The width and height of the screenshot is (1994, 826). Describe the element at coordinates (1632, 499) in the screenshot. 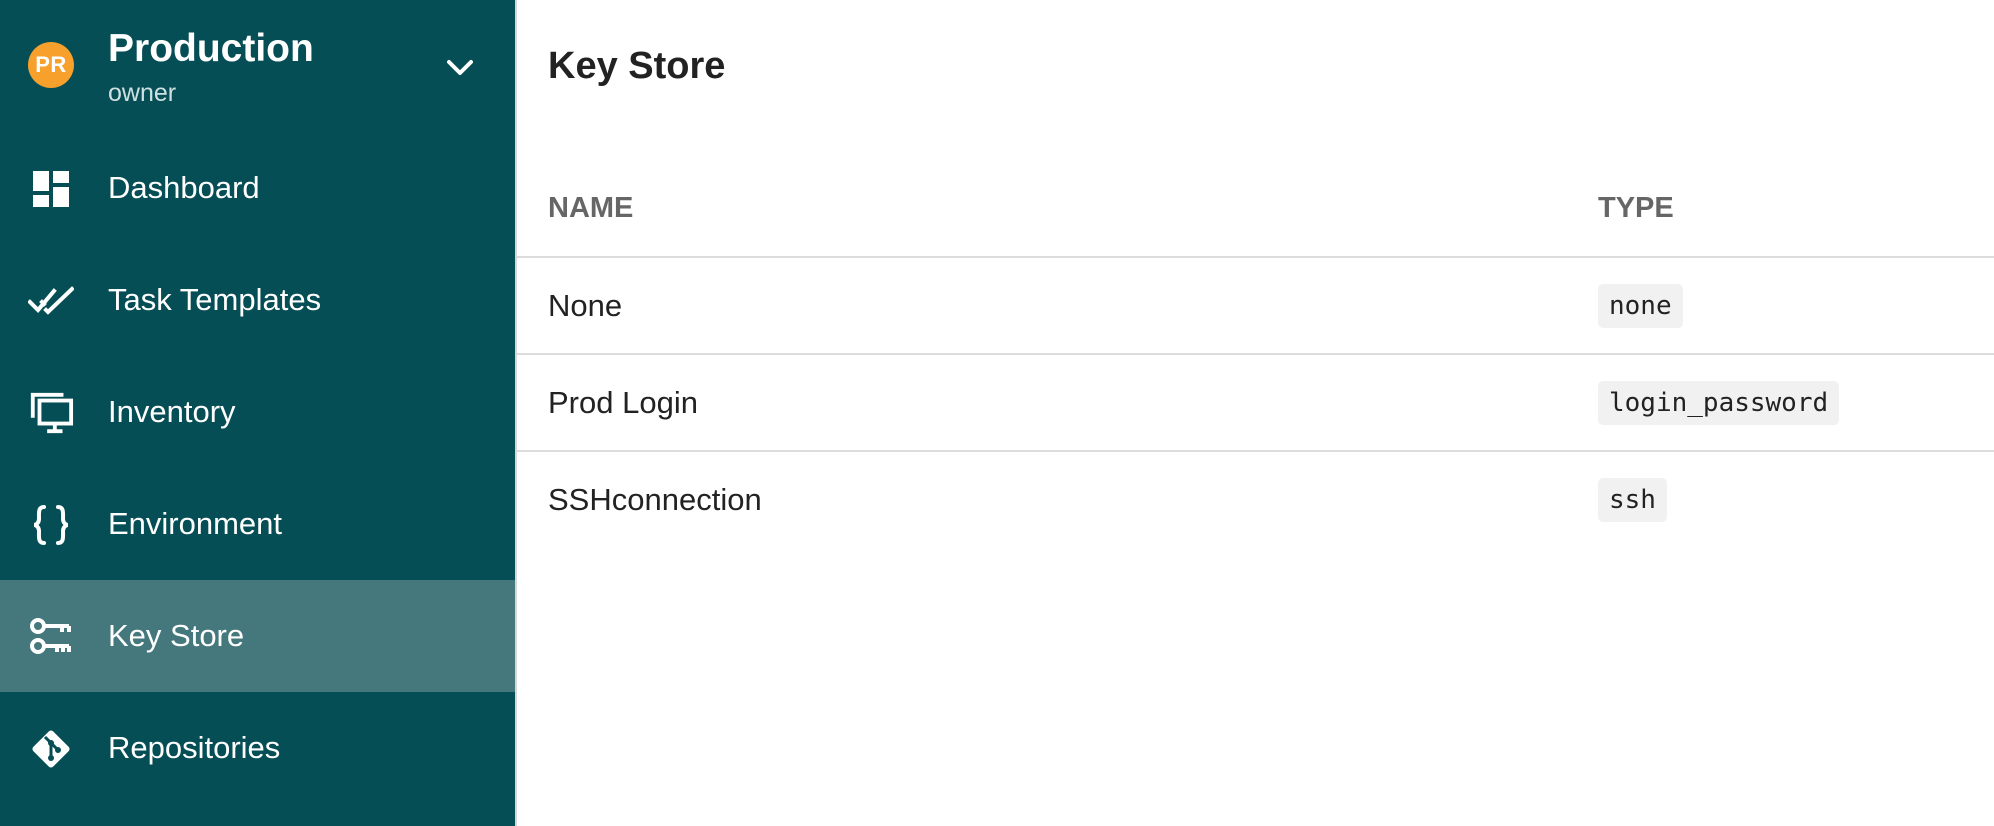

I see `key-type-badge: ssh` at that location.